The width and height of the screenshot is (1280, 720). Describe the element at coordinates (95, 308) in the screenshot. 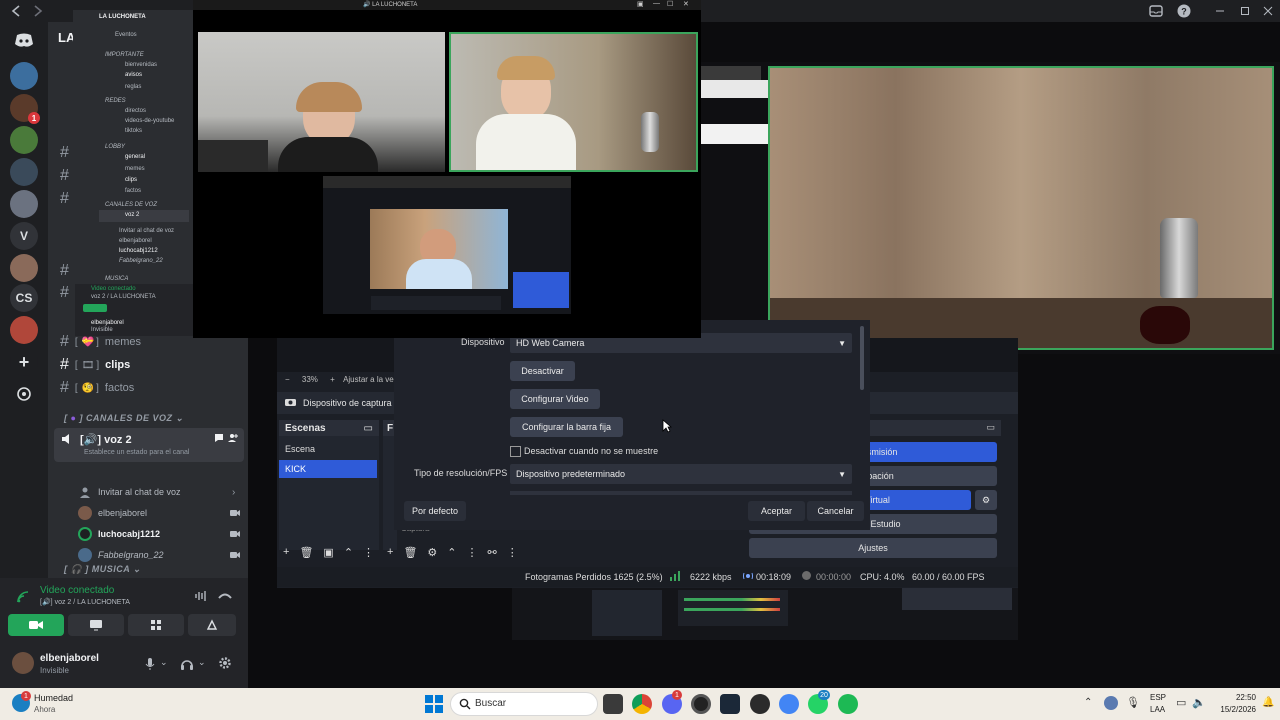

I see `mini-camera-button` at that location.